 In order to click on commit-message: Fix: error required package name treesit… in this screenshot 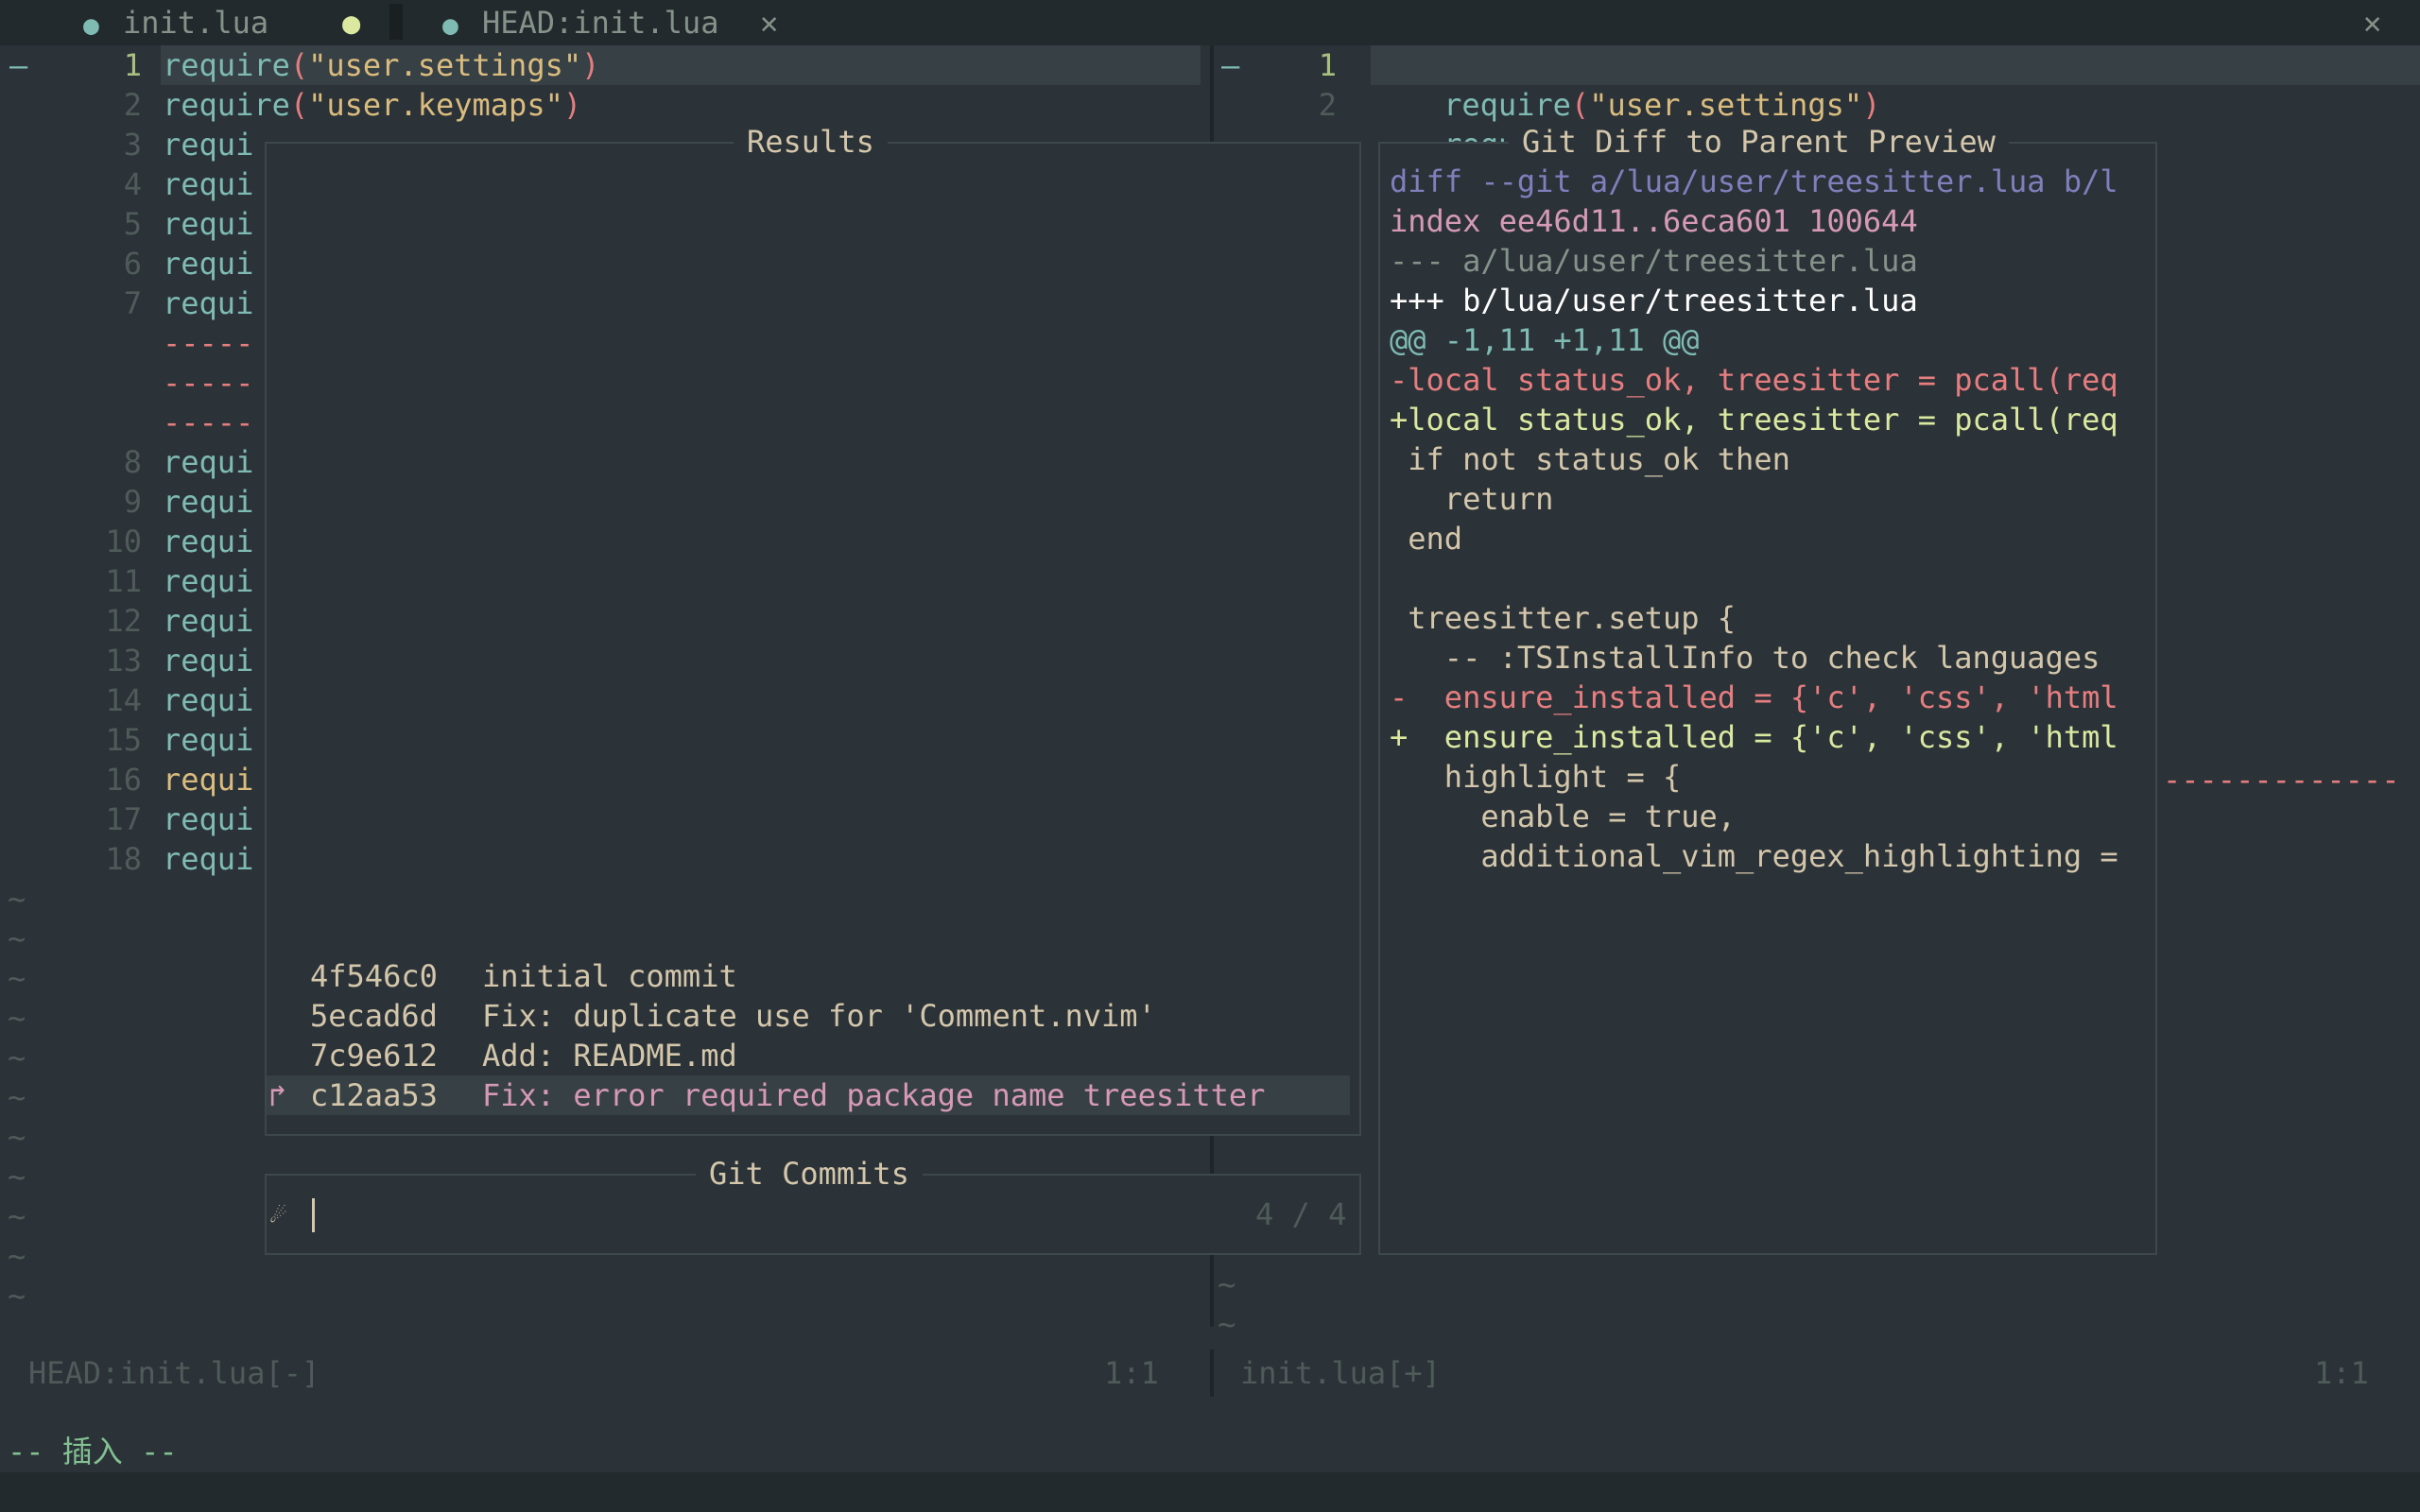, I will do `click(874, 1095)`.